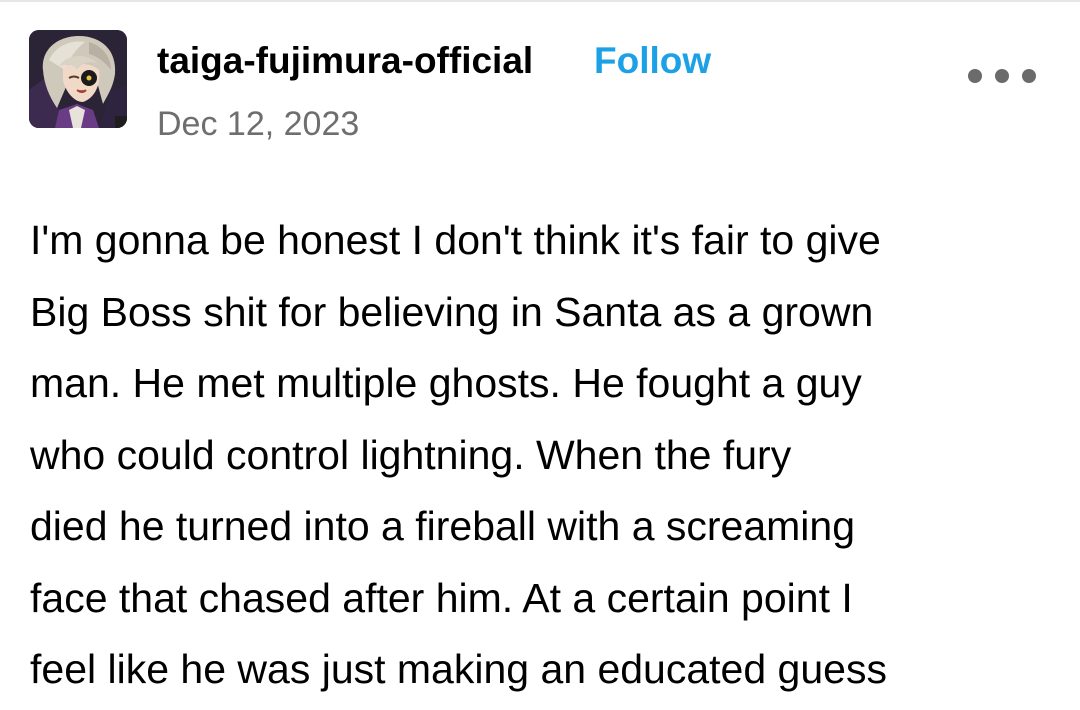  Describe the element at coordinates (975, 76) in the screenshot. I see `ellipsis-icon` at that location.